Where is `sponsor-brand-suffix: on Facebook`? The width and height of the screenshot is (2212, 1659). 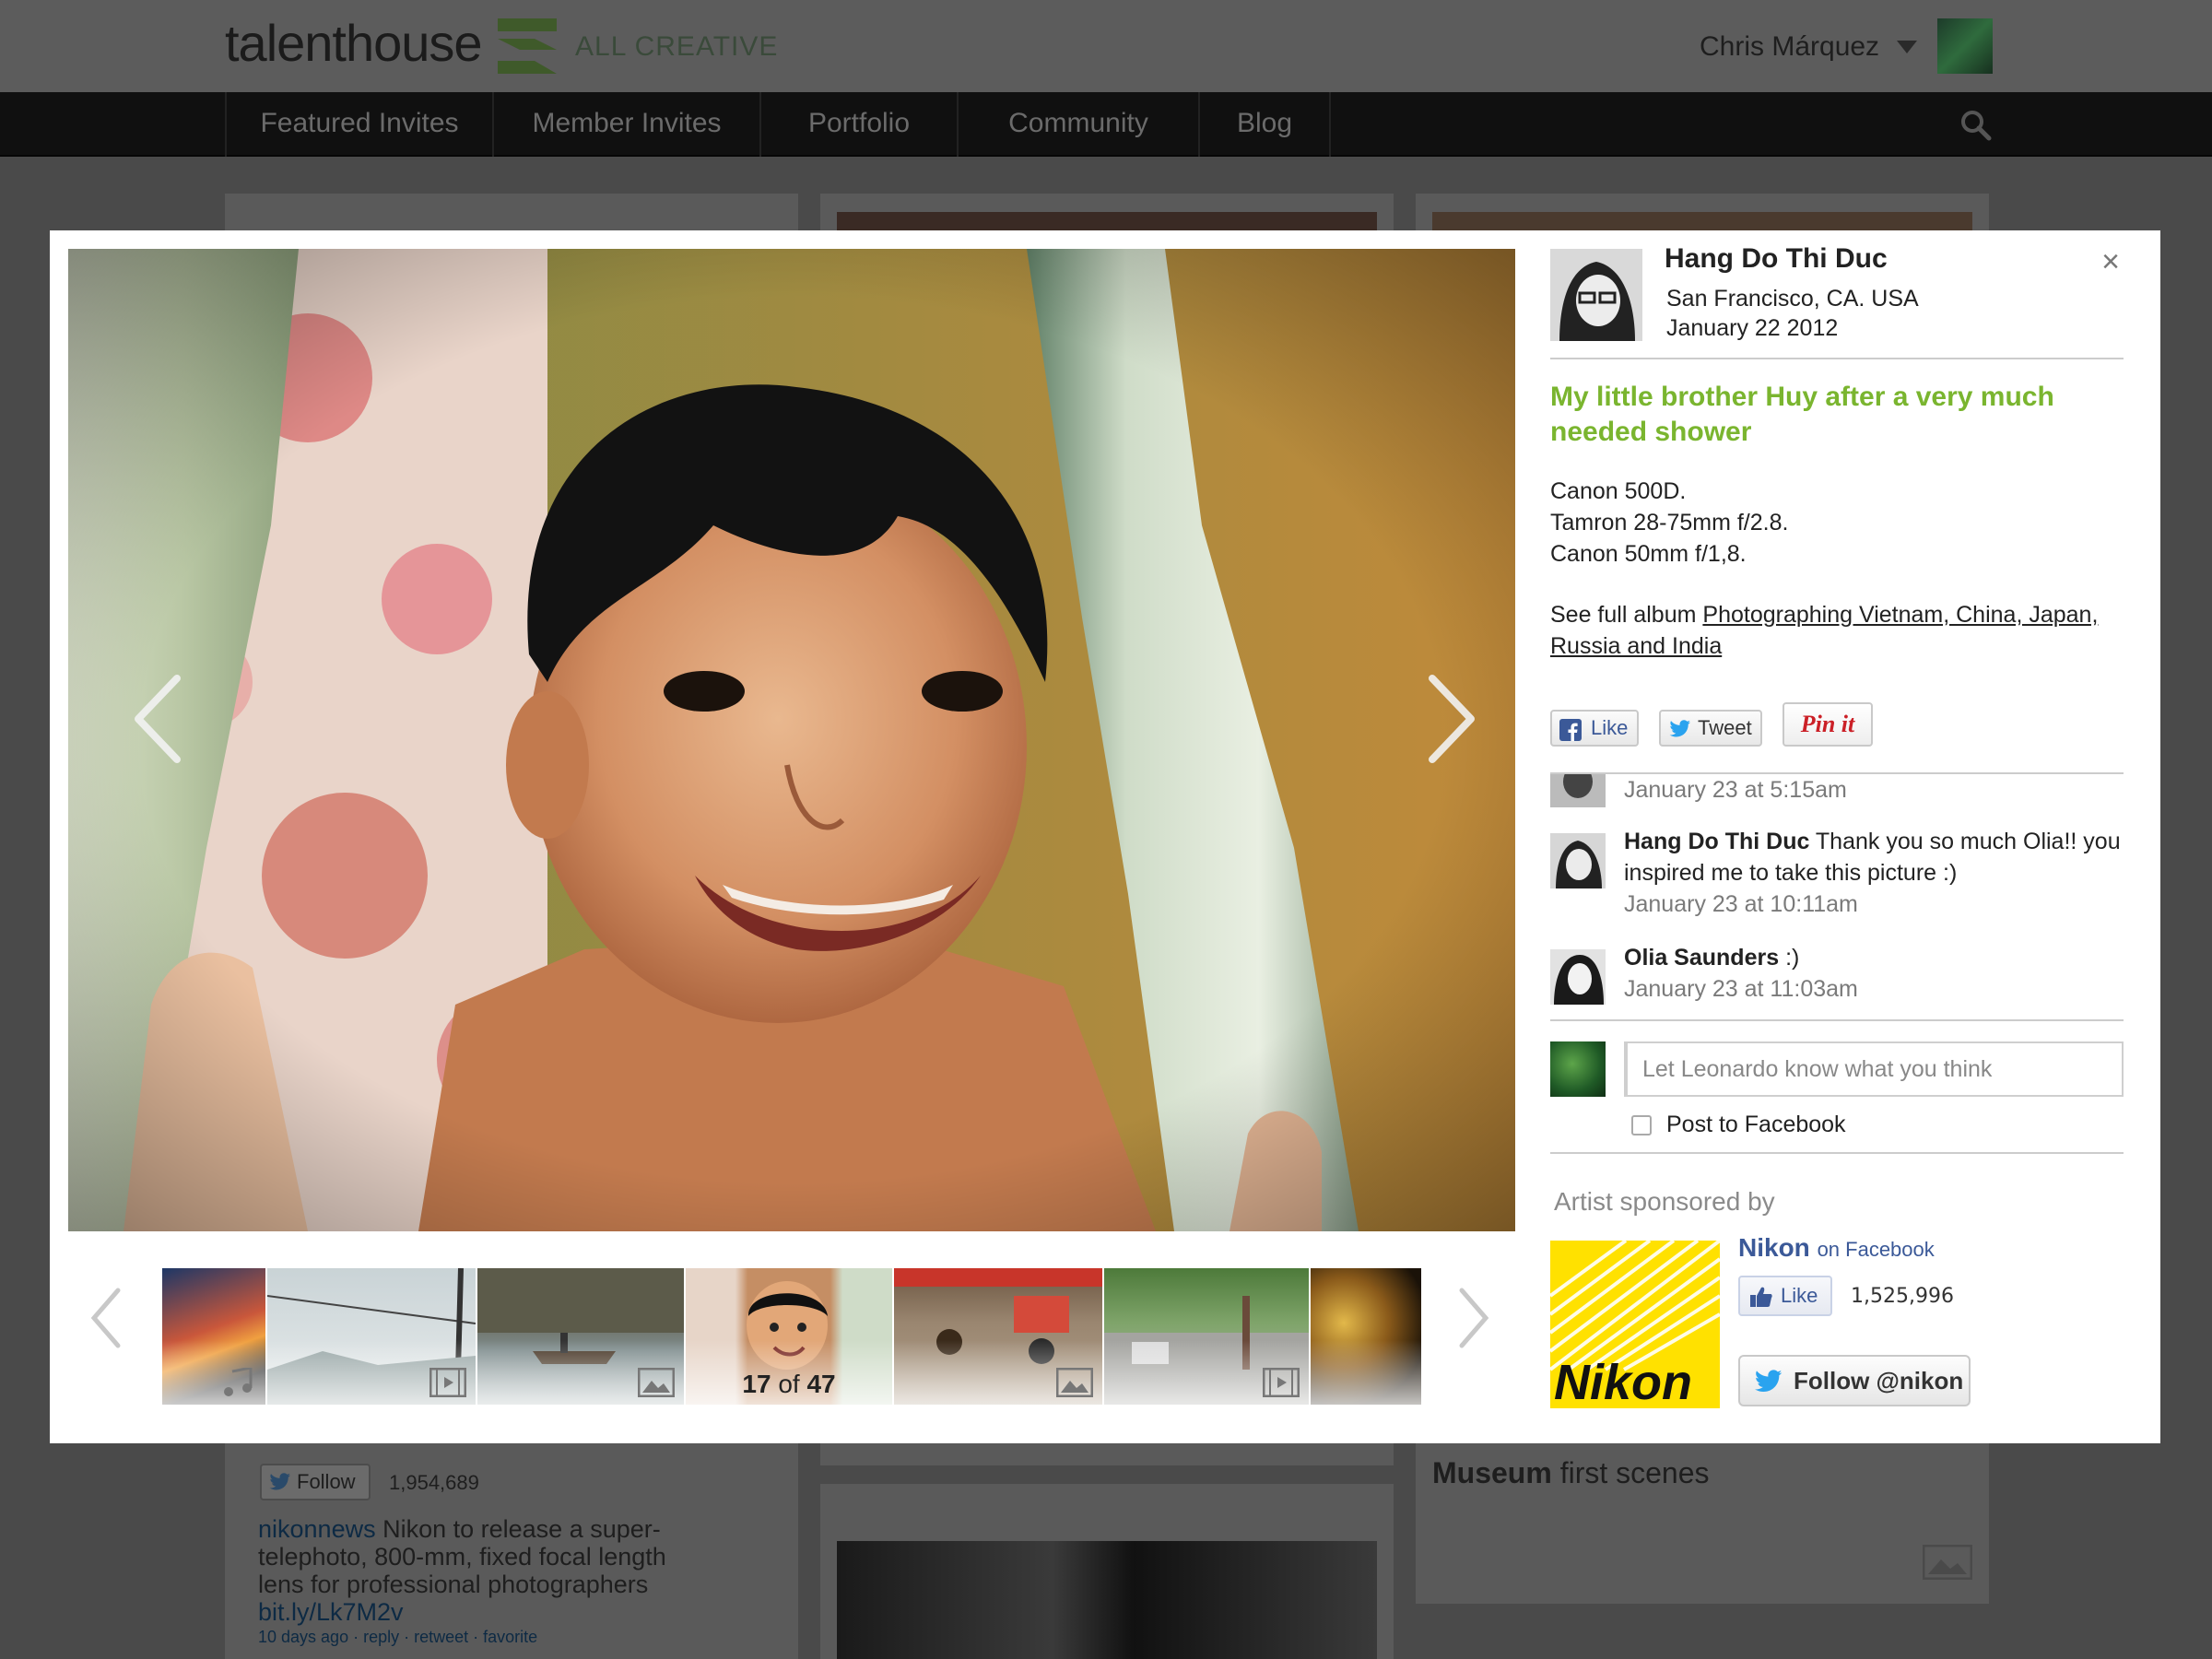
sponsor-brand-suffix: on Facebook is located at coordinates (1876, 1249).